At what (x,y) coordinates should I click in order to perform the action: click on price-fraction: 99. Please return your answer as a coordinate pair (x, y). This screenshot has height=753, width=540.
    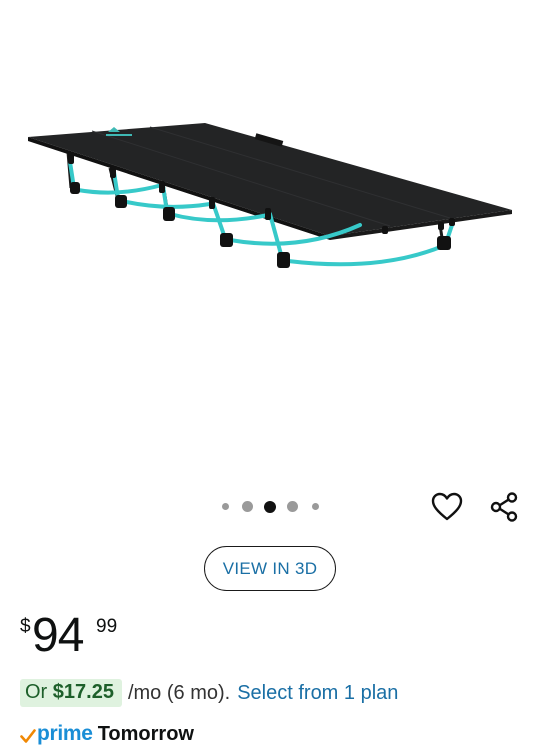
    Looking at the image, I should click on (107, 626).